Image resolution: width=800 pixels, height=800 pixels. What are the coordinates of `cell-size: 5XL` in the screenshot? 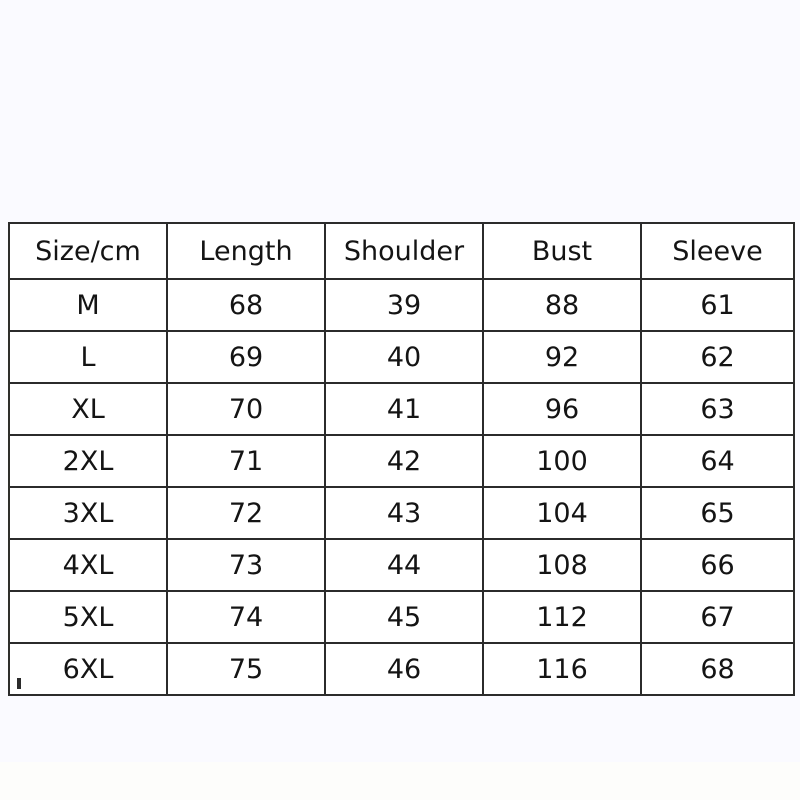 It's located at (88, 617).